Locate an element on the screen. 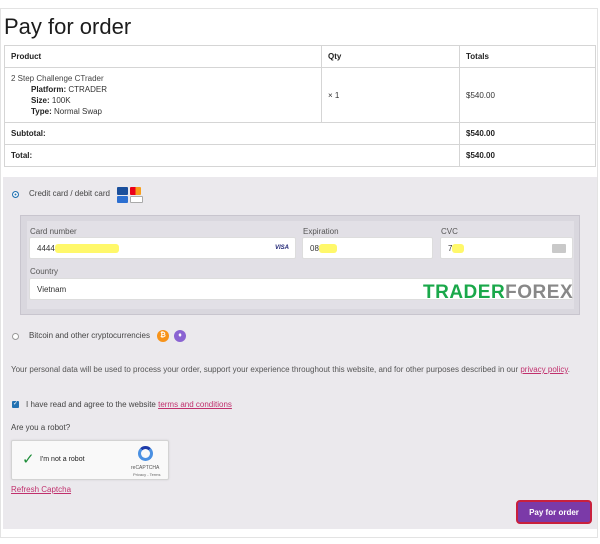 Image resolution: width=600 pixels, height=544 pixels. line-total-cell: $540.00 is located at coordinates (527, 95).